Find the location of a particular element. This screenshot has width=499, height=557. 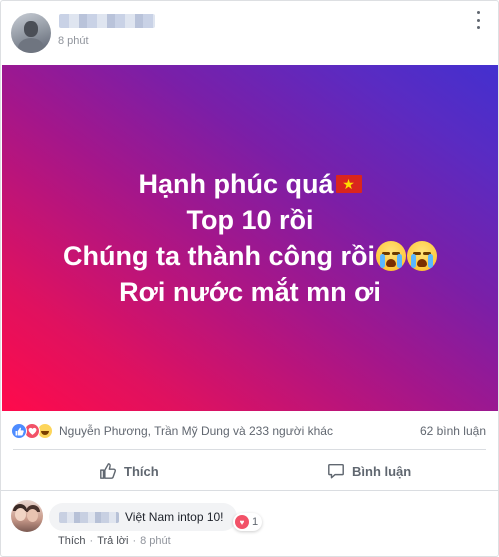

comment-button-label: Bình luận is located at coordinates (382, 471).